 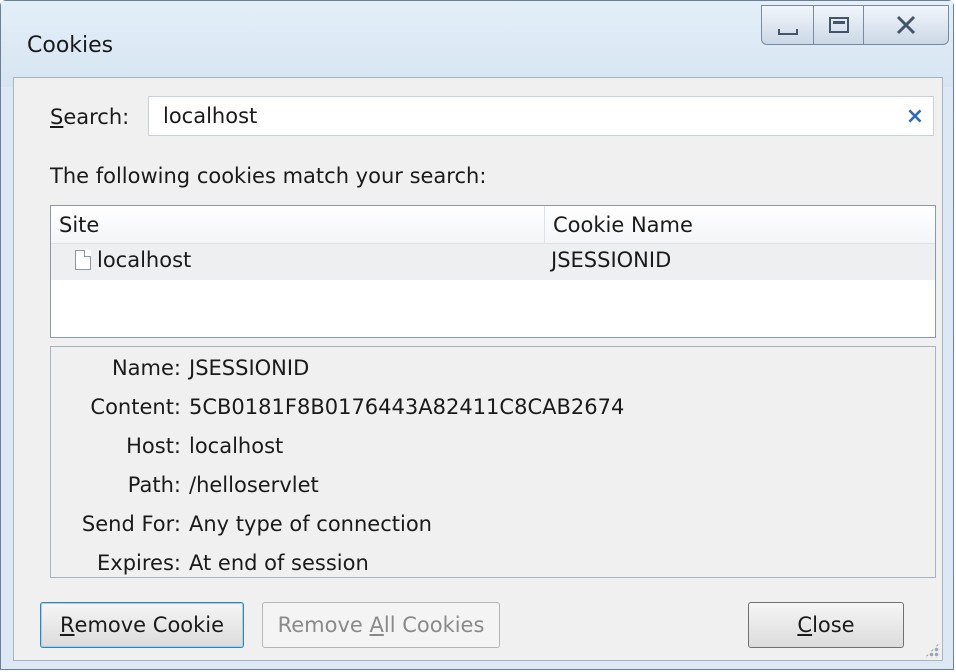 What do you see at coordinates (268, 176) in the screenshot?
I see `match-description: The following cookies match your search:` at bounding box center [268, 176].